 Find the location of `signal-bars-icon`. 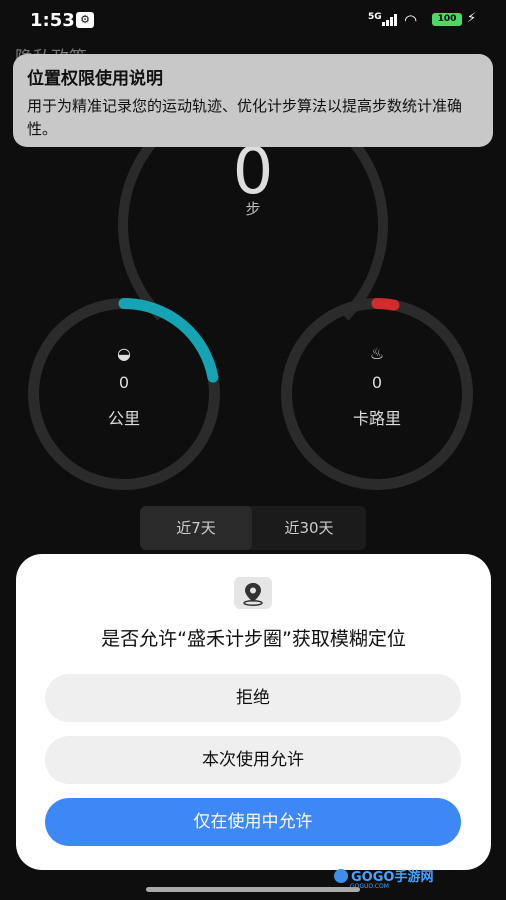

signal-bars-icon is located at coordinates (391, 20).